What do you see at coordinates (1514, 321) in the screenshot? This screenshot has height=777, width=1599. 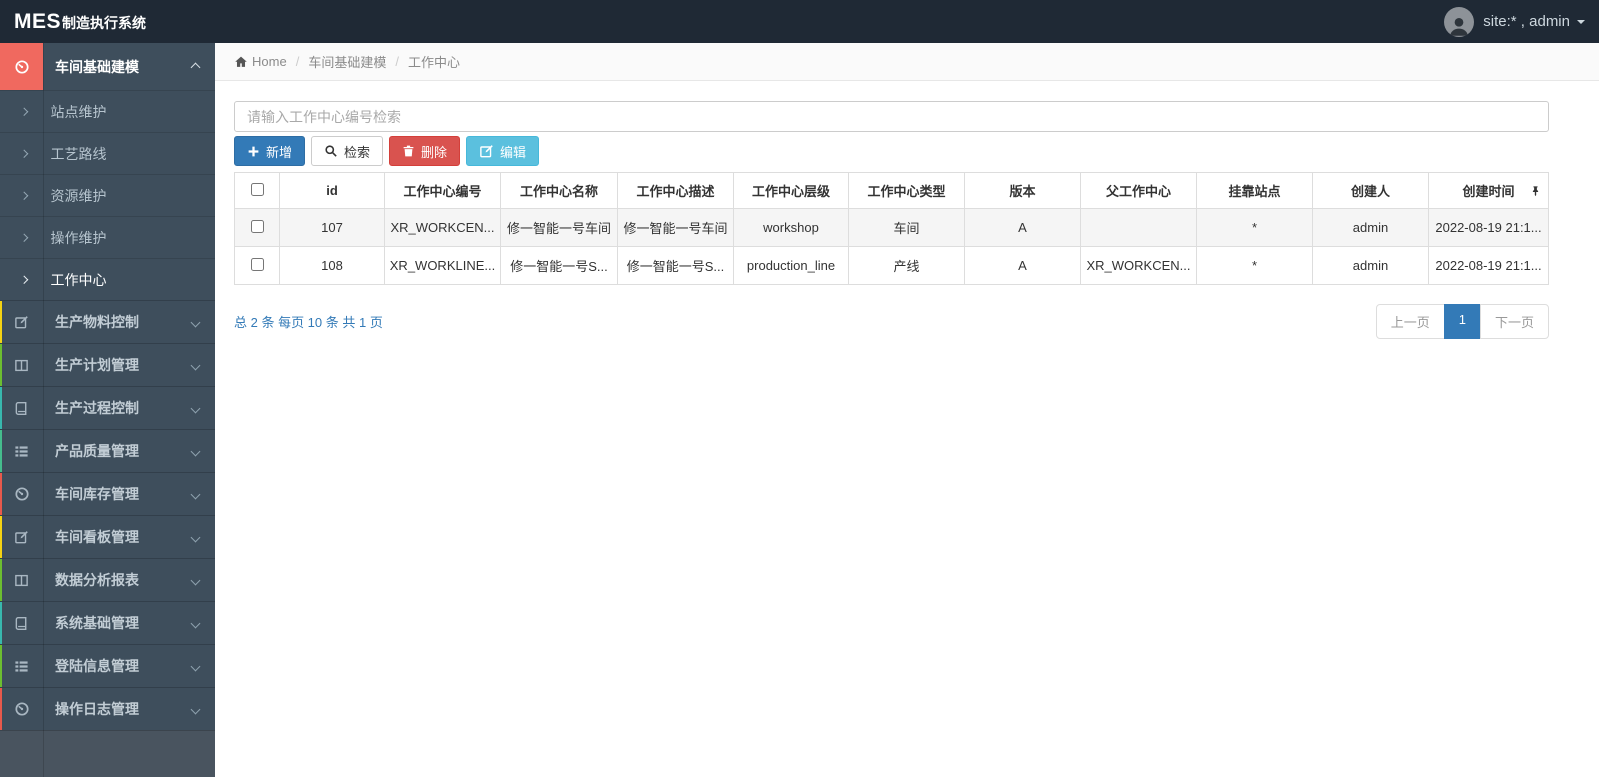 I see `next-page-button: 下一页` at bounding box center [1514, 321].